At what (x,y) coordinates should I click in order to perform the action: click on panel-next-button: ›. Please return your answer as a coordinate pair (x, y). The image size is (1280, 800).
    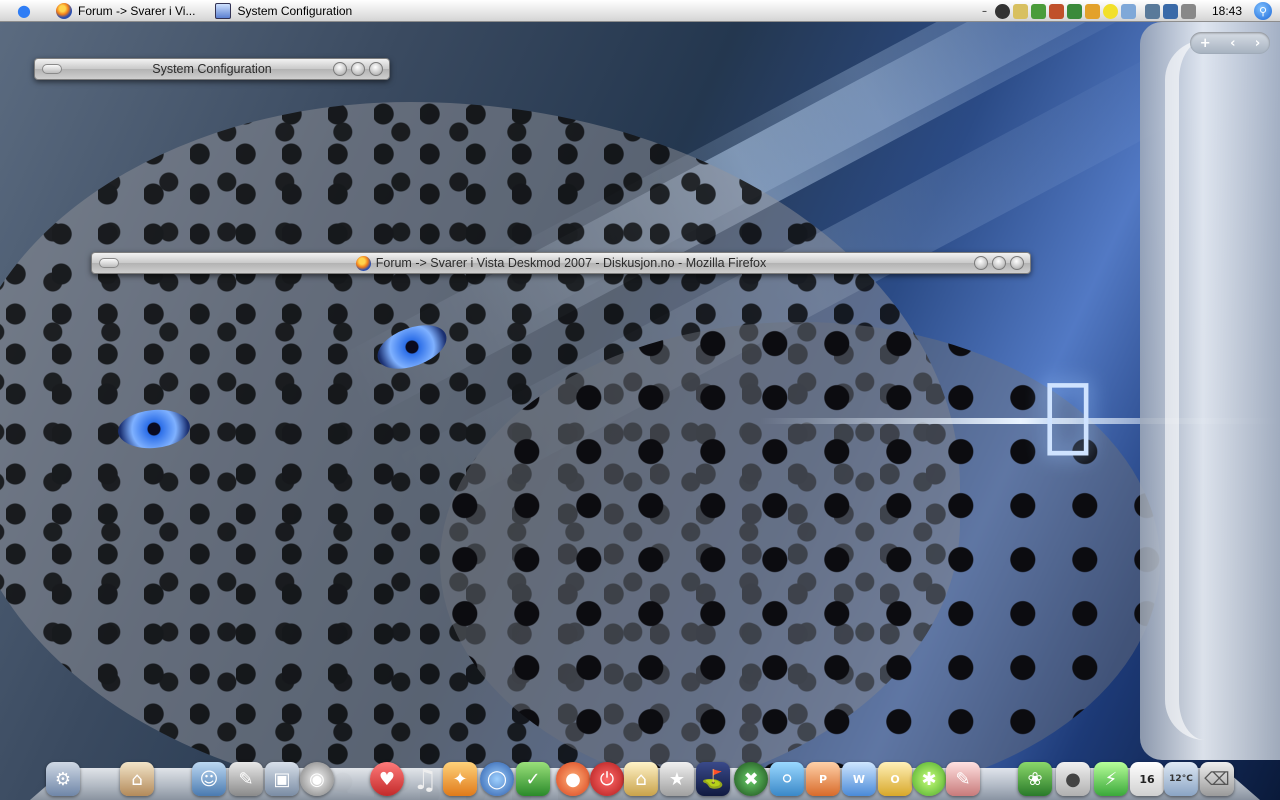
    Looking at the image, I should click on (1257, 43).